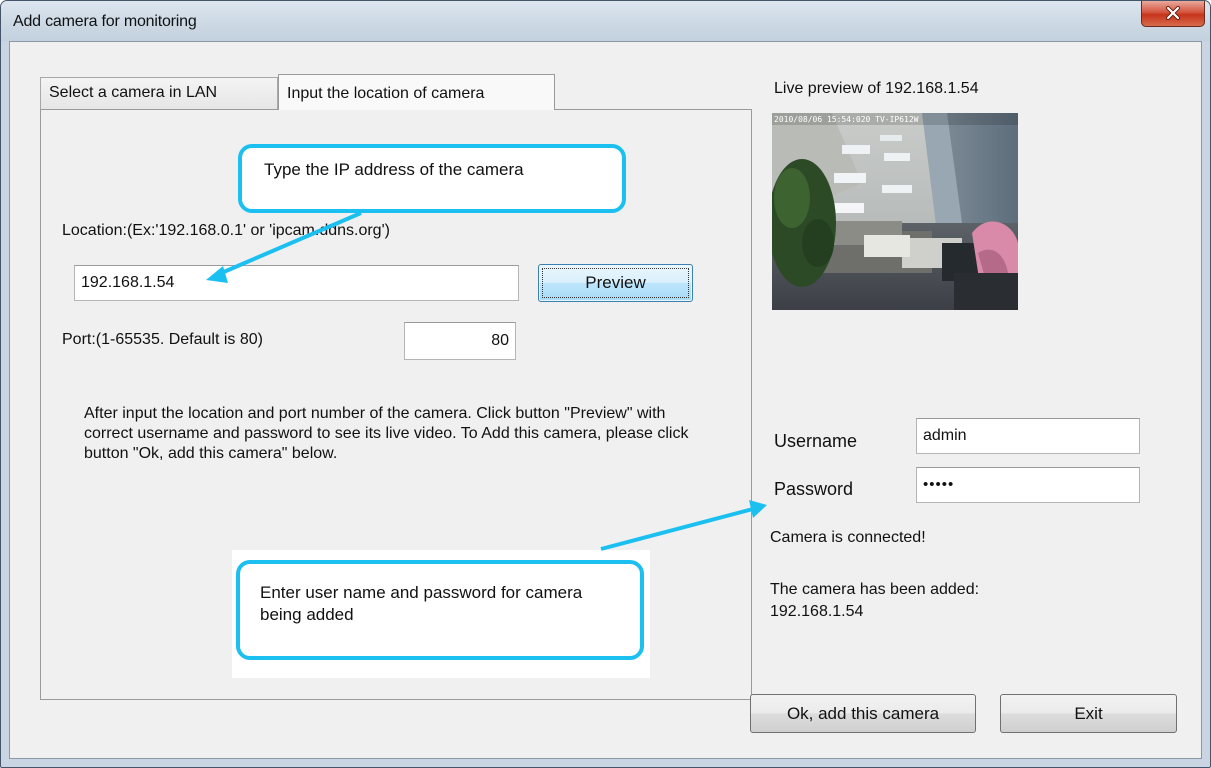  Describe the element at coordinates (817, 611) in the screenshot. I see `added-status-line2: 192.168.1.54` at that location.